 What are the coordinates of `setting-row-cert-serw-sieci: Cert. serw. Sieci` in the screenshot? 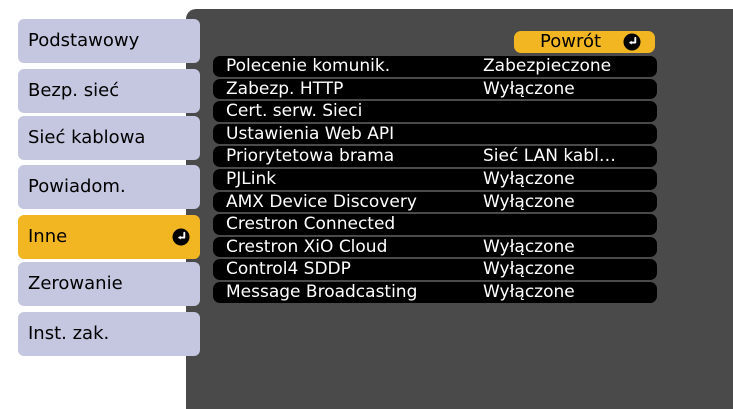 It's located at (435, 111).